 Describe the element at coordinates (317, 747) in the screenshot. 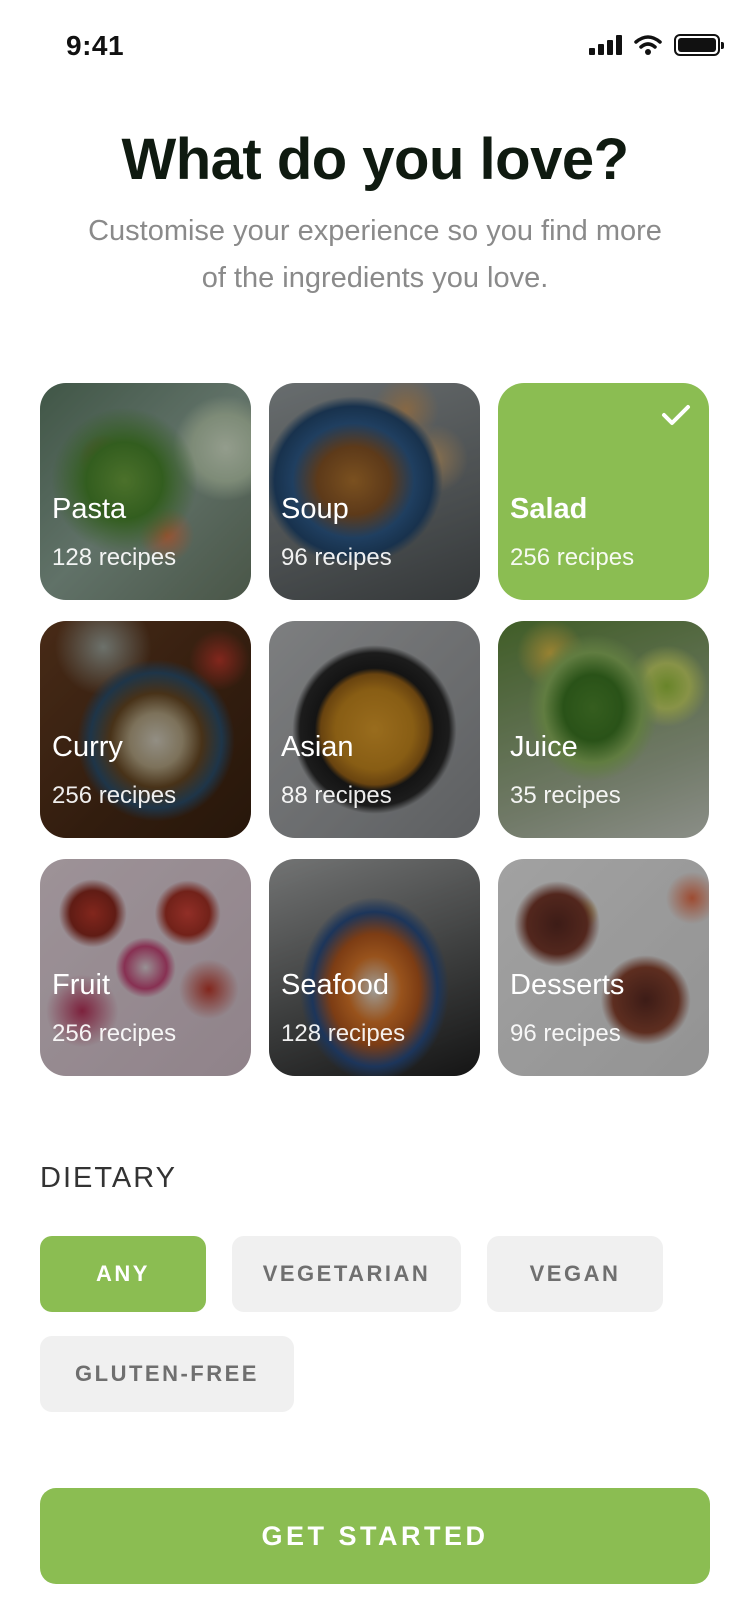

I see `category-label: Asian` at that location.